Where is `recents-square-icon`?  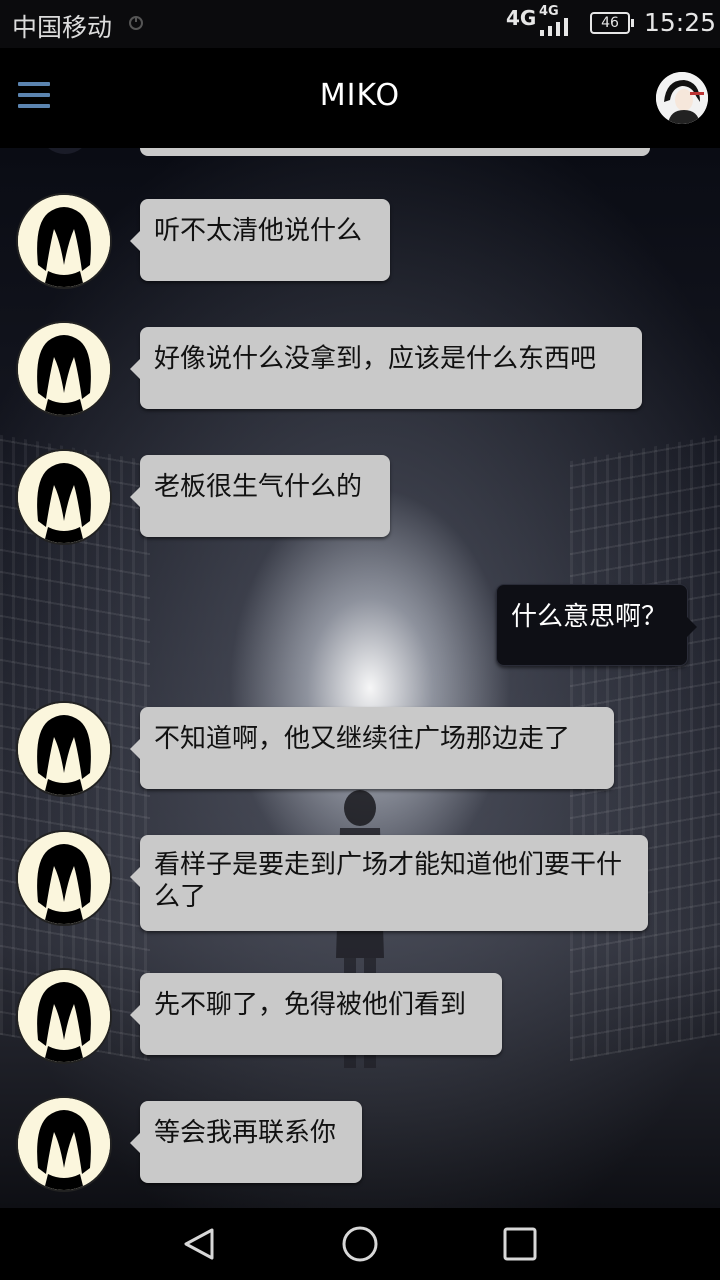 recents-square-icon is located at coordinates (520, 1244).